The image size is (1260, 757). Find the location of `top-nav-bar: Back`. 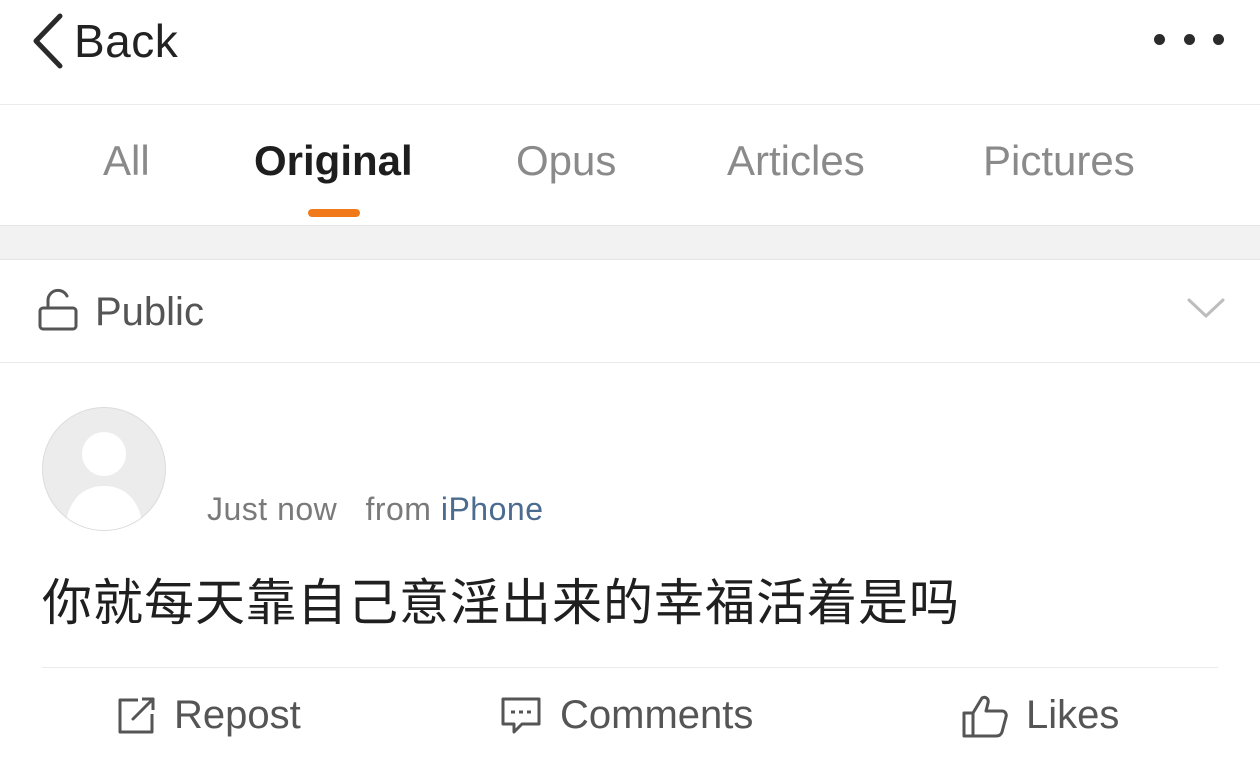

top-nav-bar: Back is located at coordinates (630, 52).